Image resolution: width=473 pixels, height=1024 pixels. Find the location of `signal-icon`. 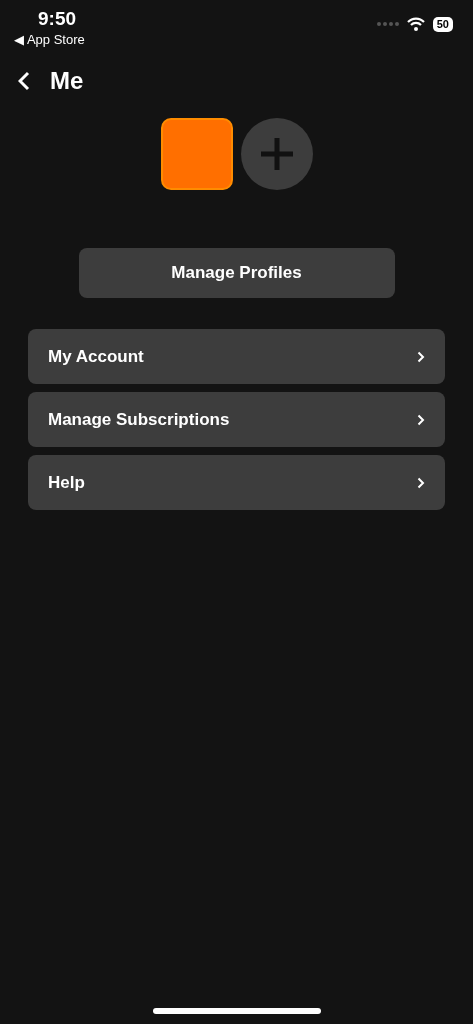

signal-icon is located at coordinates (387, 24).